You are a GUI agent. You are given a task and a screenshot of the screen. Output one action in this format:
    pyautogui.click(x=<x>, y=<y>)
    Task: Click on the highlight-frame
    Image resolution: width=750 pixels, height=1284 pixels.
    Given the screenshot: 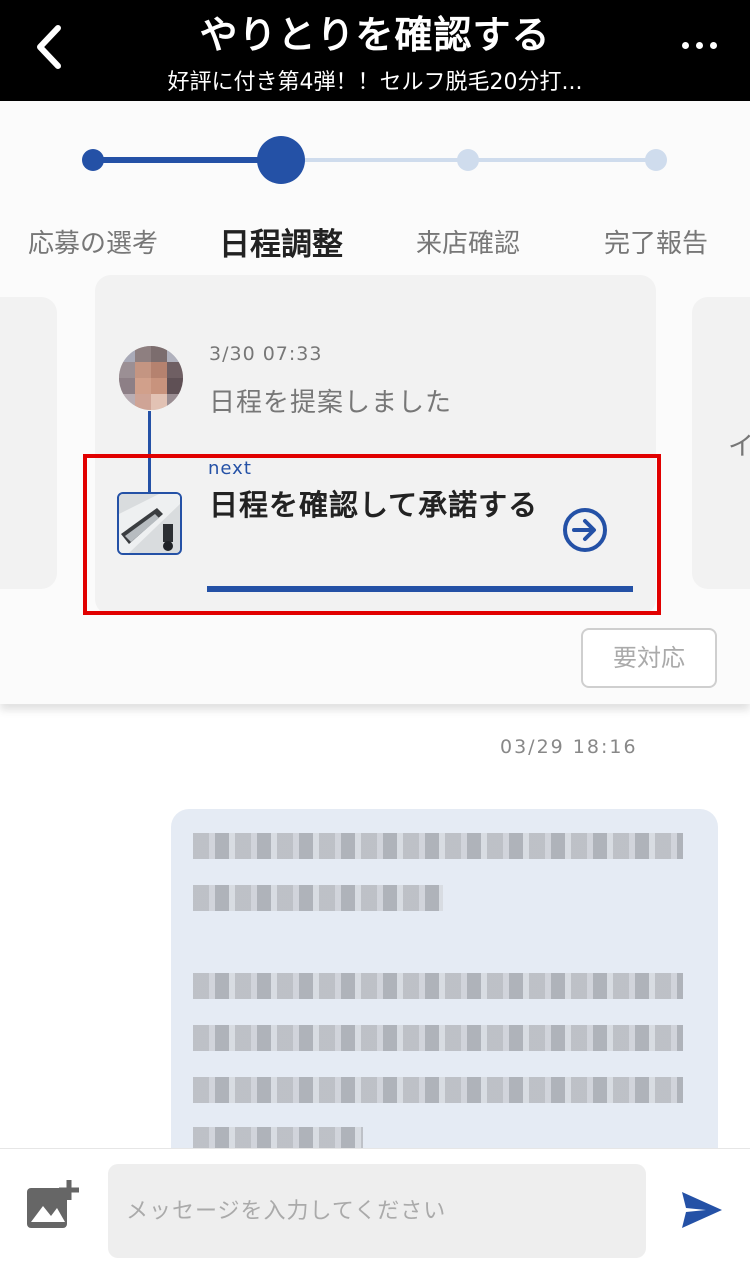 What is the action you would take?
    pyautogui.click(x=372, y=534)
    